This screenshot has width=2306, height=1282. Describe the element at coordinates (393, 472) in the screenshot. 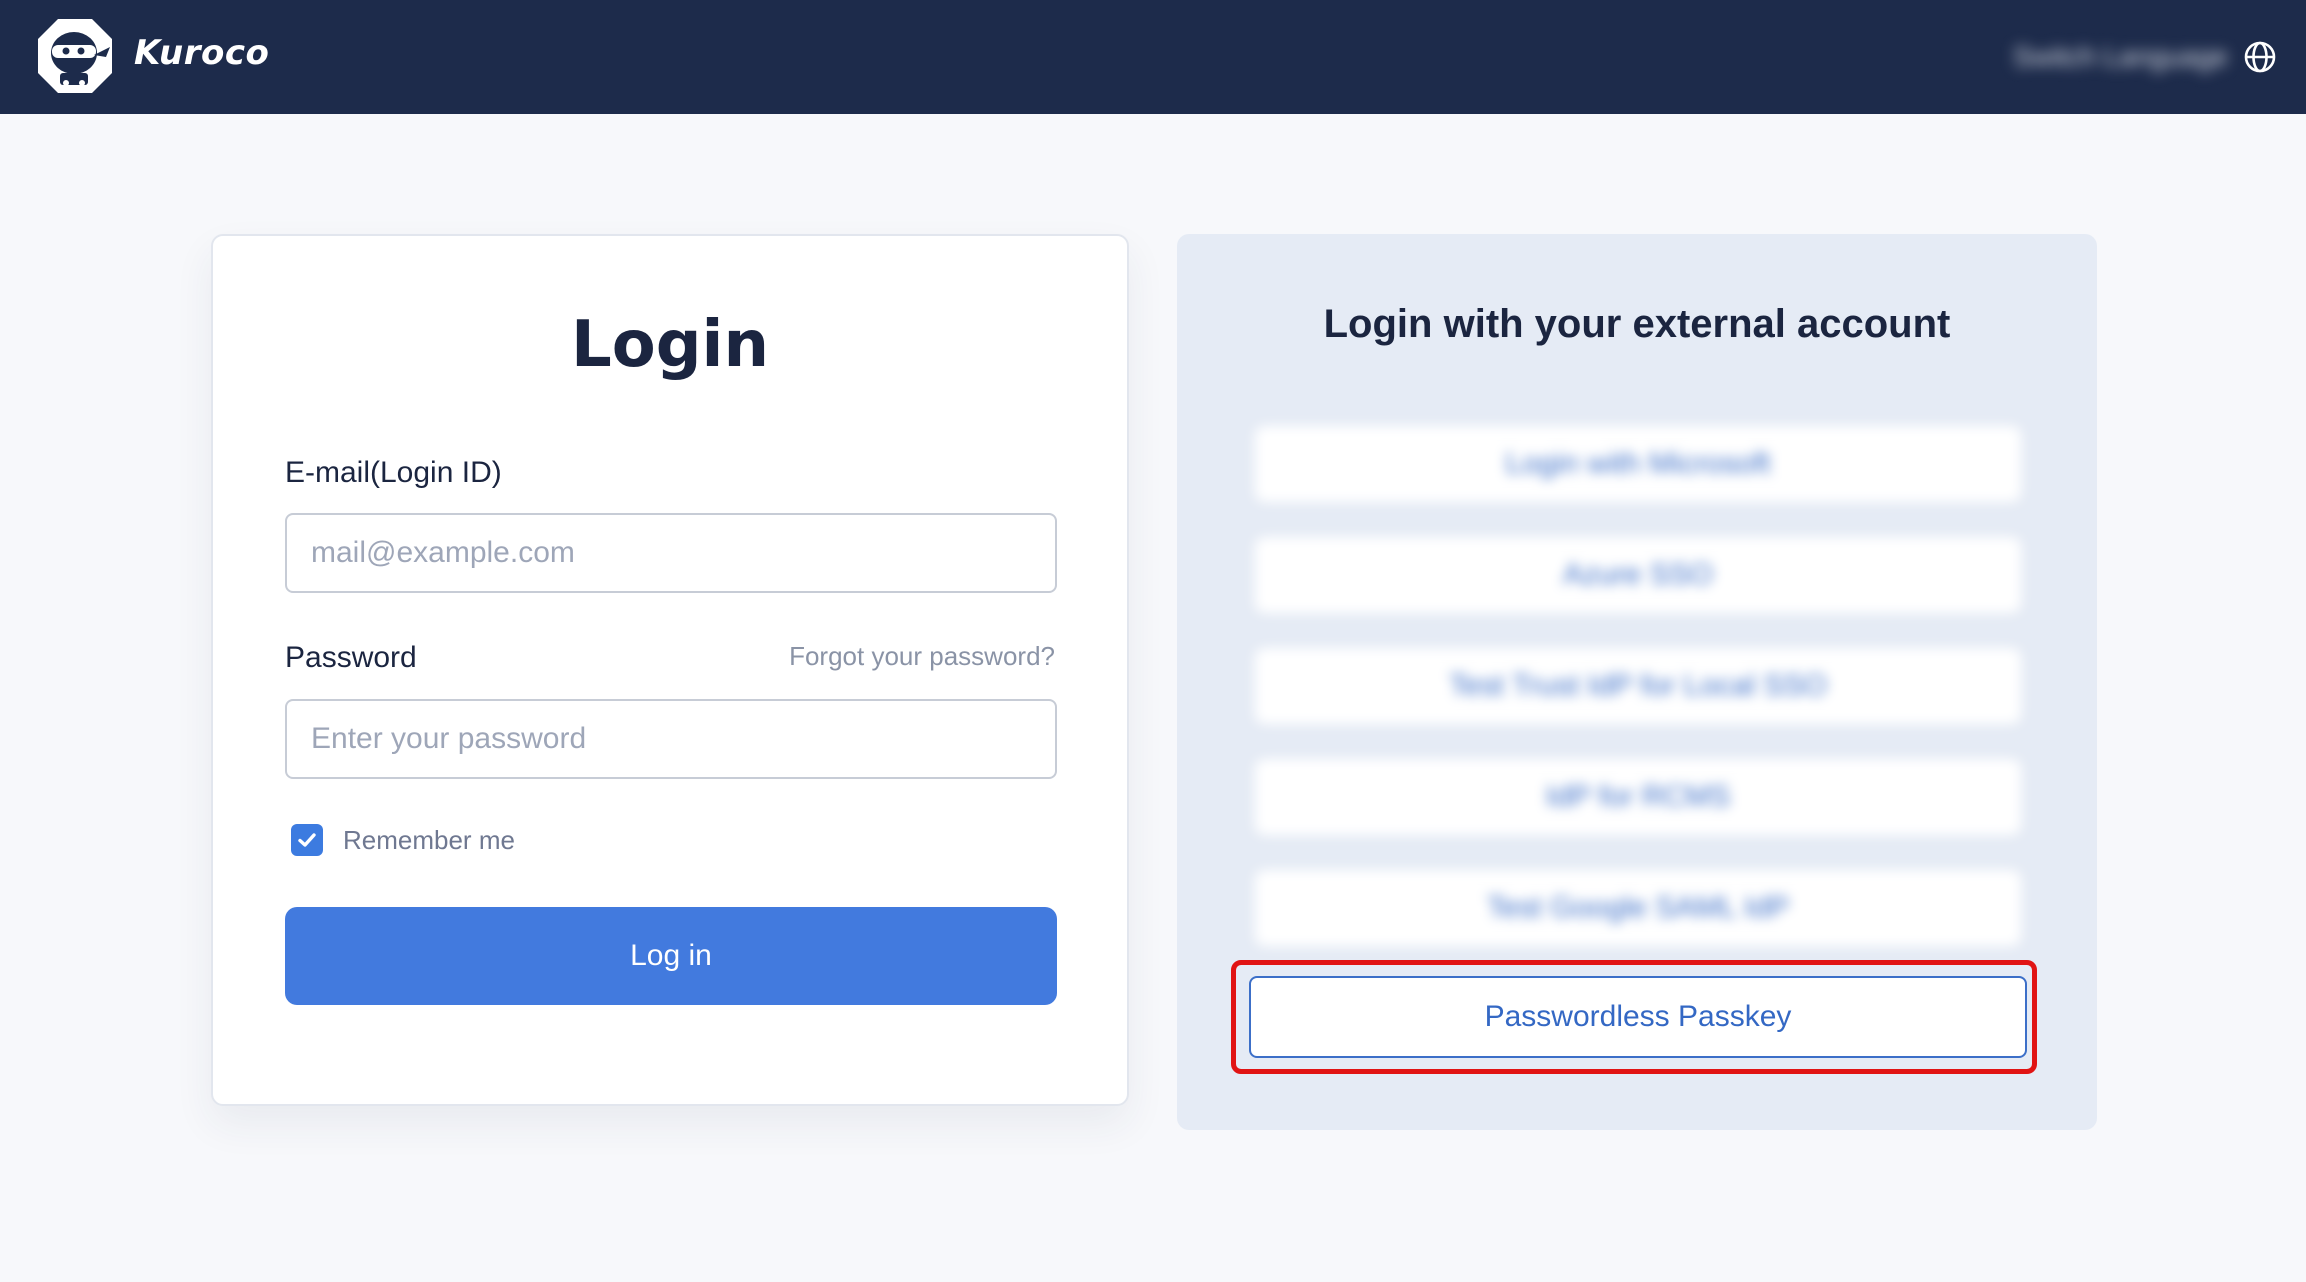

I see `email-label: E-mail(Login ID)` at that location.